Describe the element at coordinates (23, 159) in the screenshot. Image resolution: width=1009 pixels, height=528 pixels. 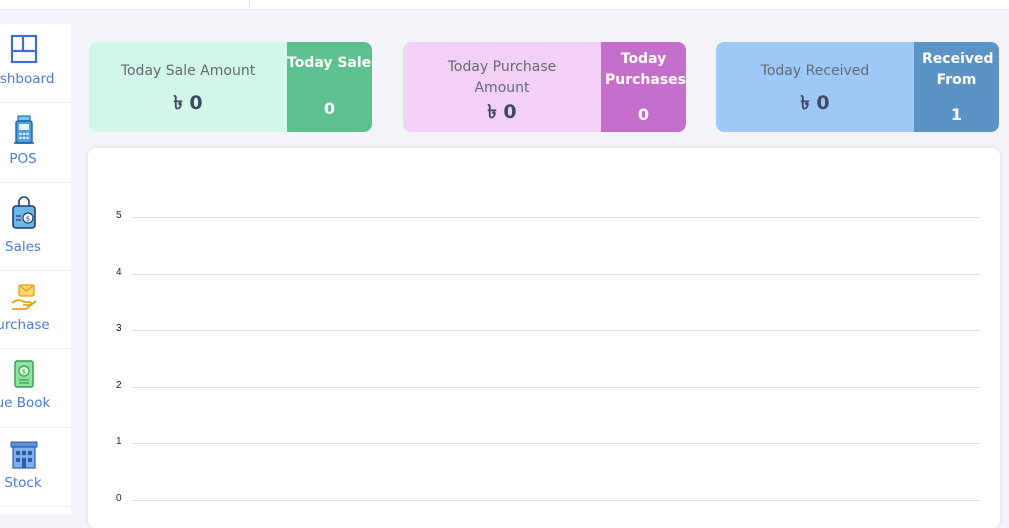
I see `sidebar-item-label: POS` at that location.